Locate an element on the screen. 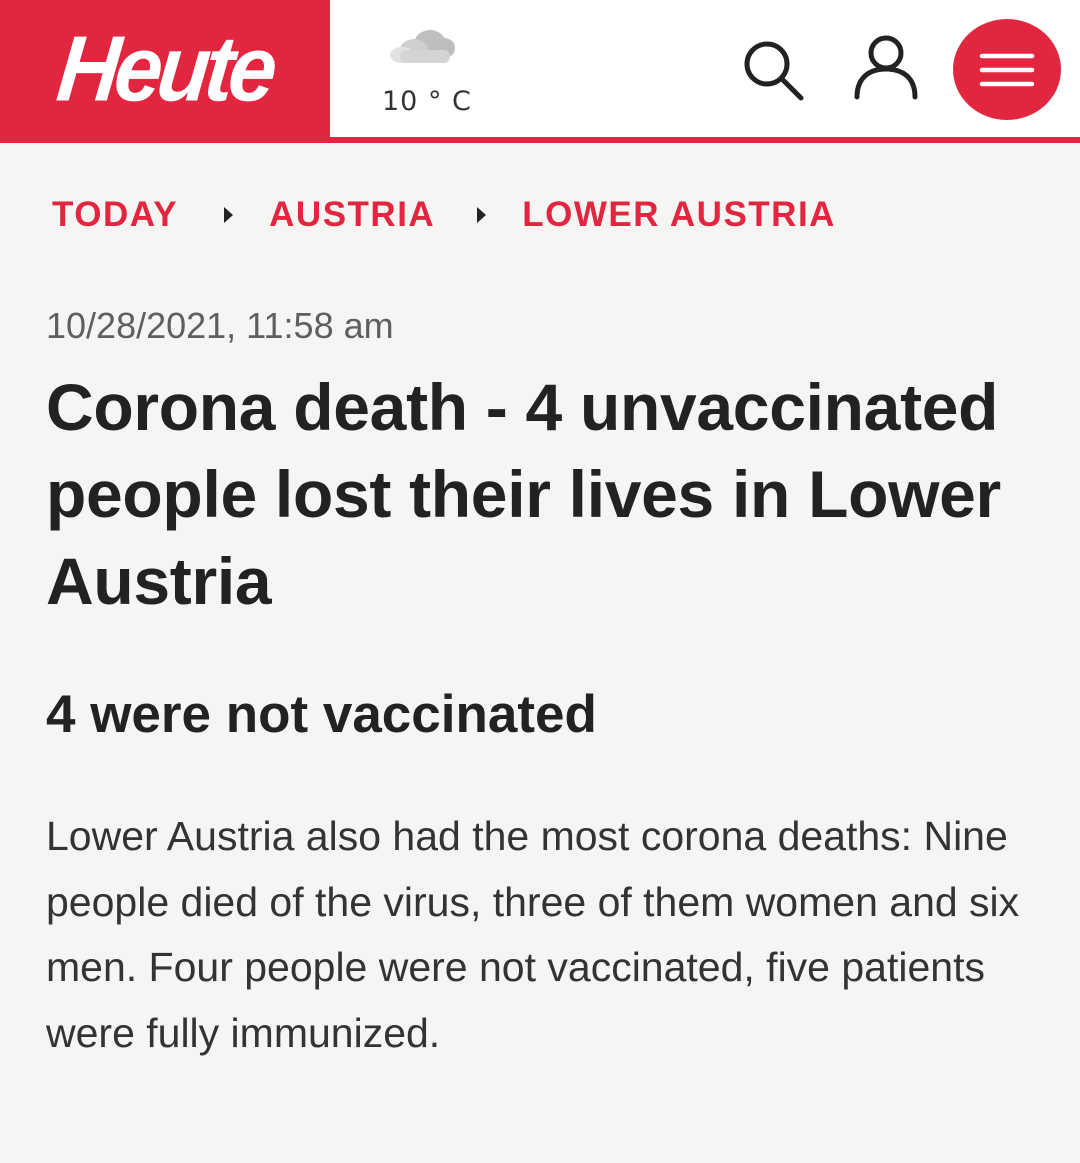 This screenshot has height=1163, width=1080. temperature-label: 10 ° C is located at coordinates (427, 101).